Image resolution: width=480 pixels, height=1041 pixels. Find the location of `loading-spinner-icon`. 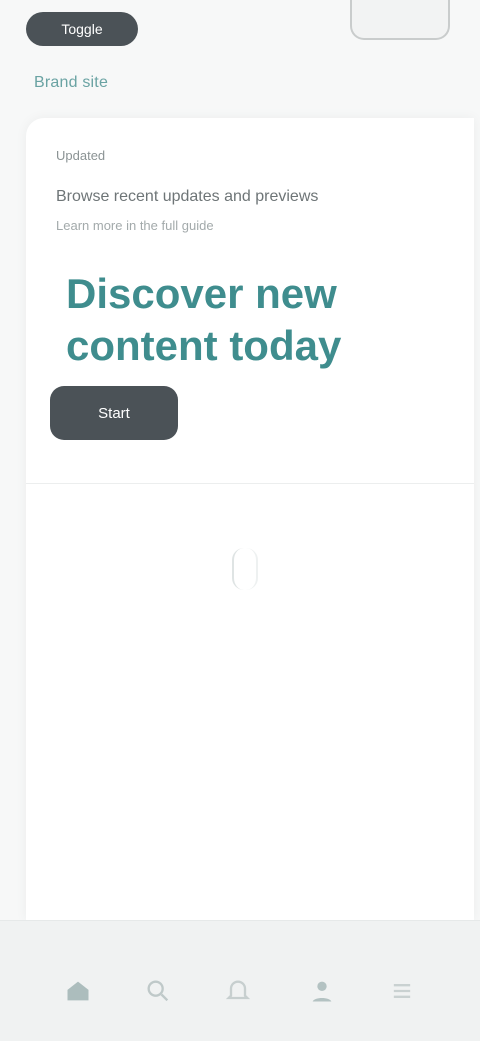

loading-spinner-icon is located at coordinates (245, 569).